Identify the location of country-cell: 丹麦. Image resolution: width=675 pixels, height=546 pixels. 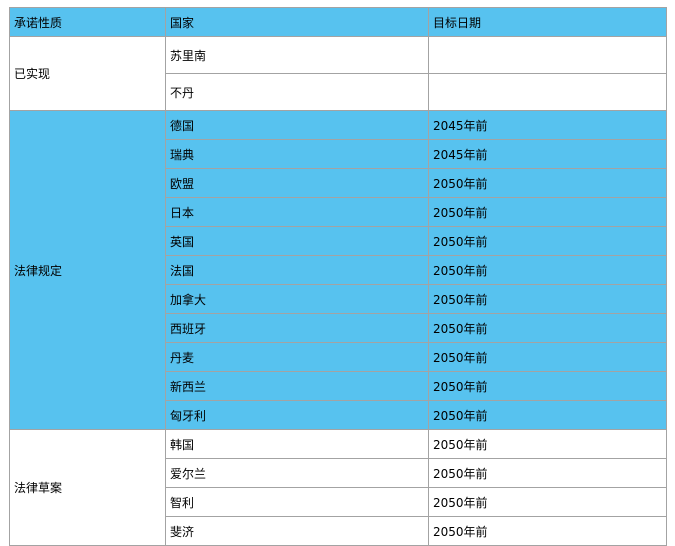
(297, 357).